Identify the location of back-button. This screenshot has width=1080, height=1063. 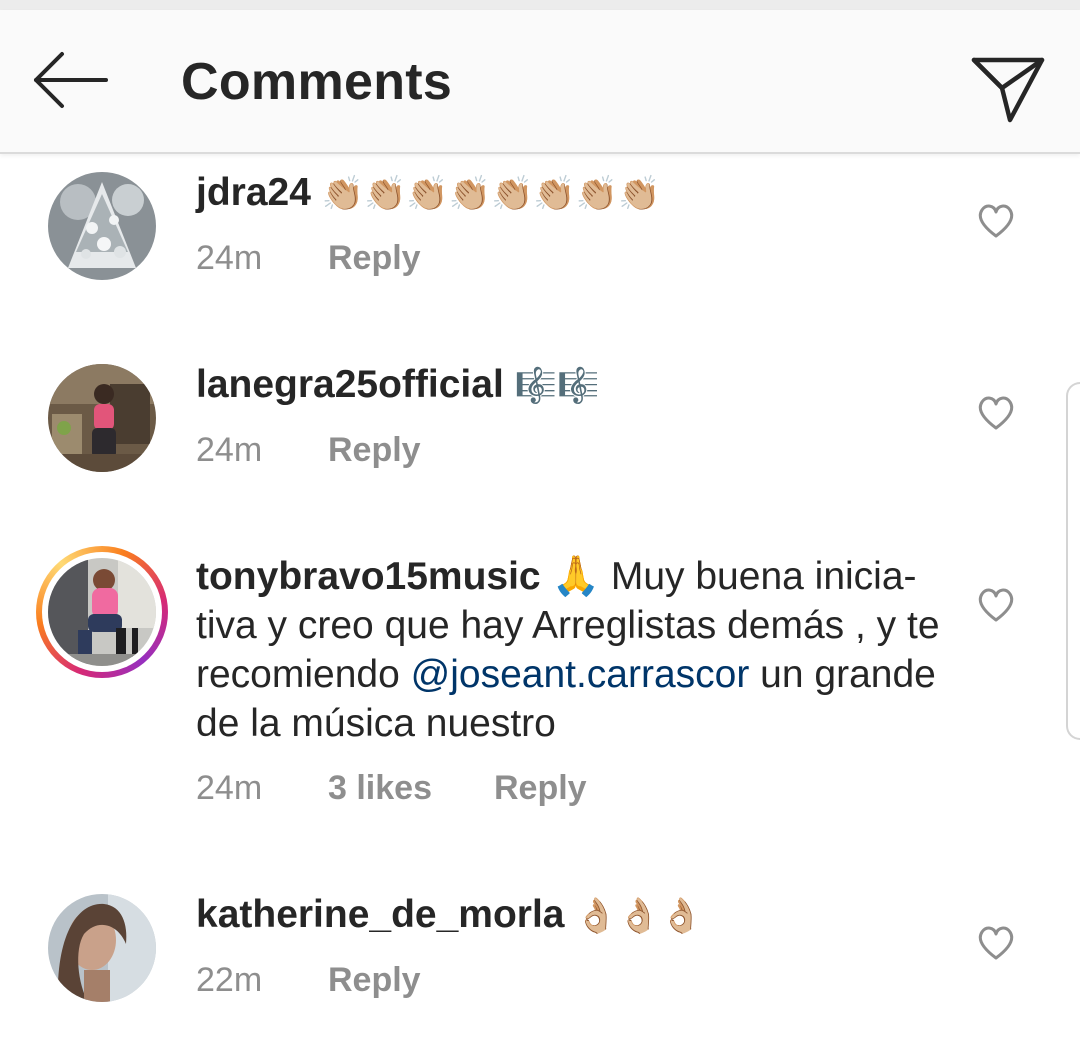
(71, 80).